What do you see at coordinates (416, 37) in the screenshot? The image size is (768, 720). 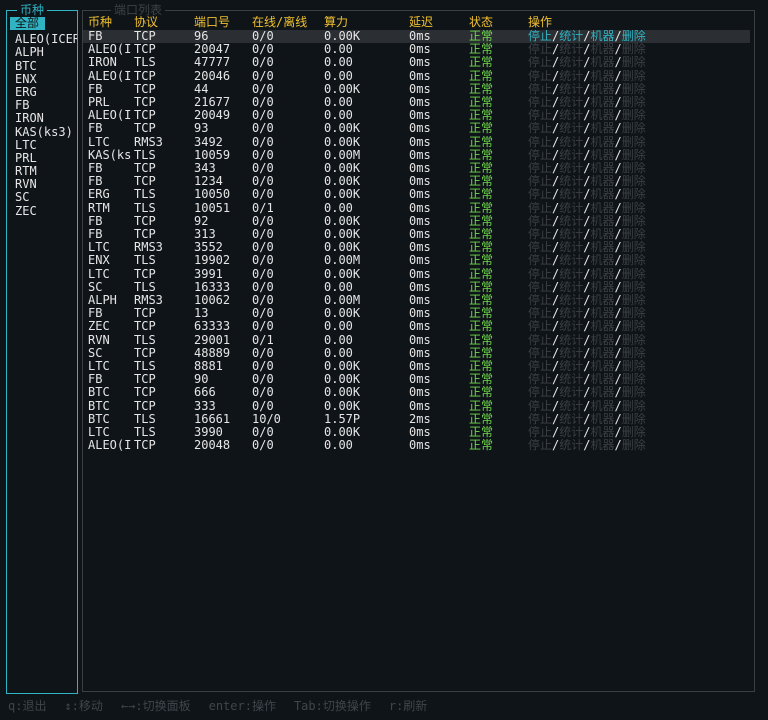 I see `table-row: FB TCP 96 0/0 0.00K 0ms 正常 停止/统计/机器/删除` at bounding box center [416, 37].